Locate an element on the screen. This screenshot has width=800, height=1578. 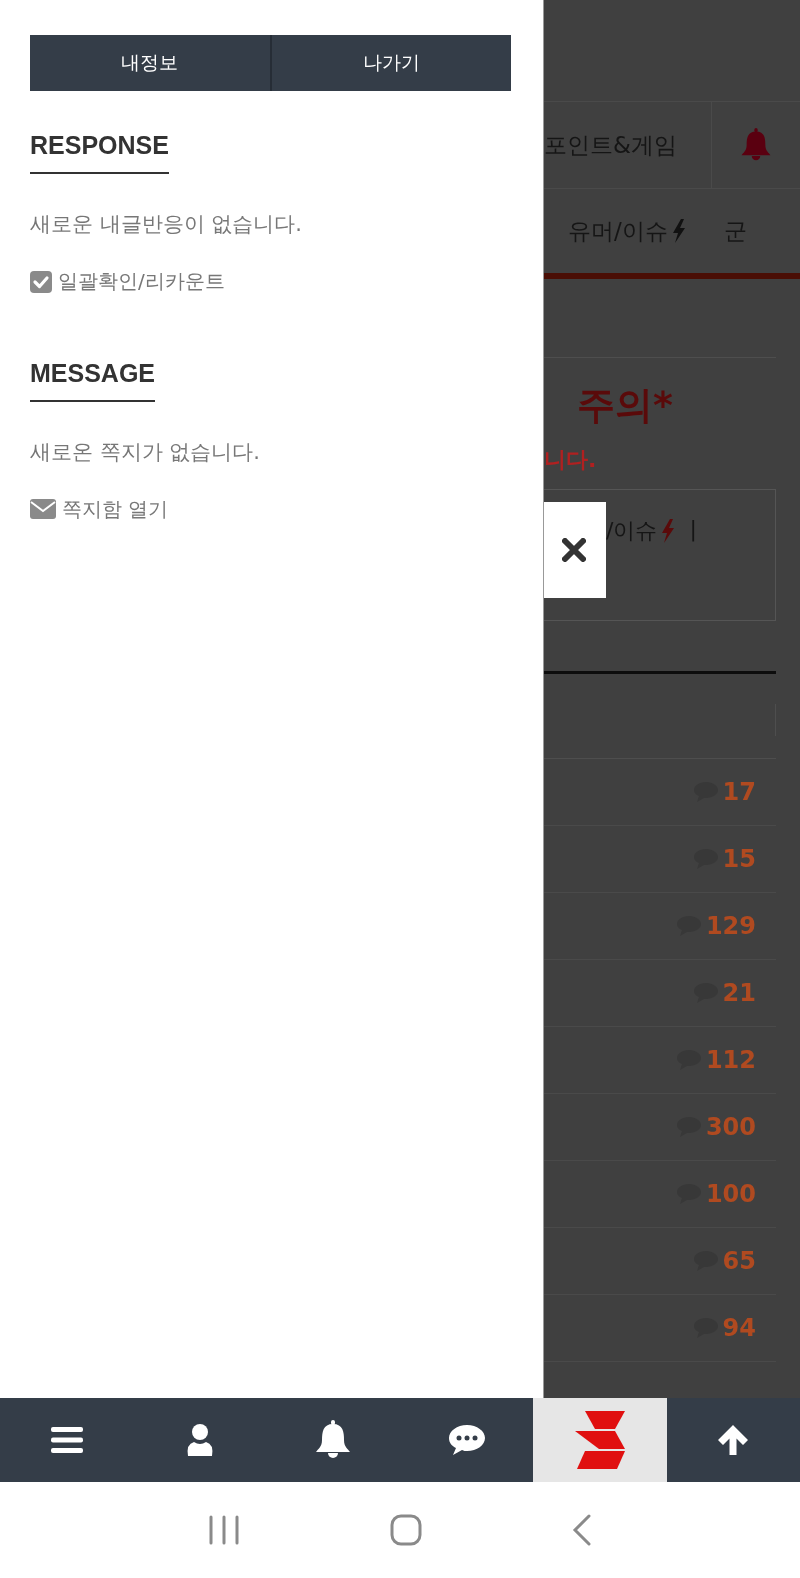
action-link: 쪽지함 열기 is located at coordinates (99, 509).